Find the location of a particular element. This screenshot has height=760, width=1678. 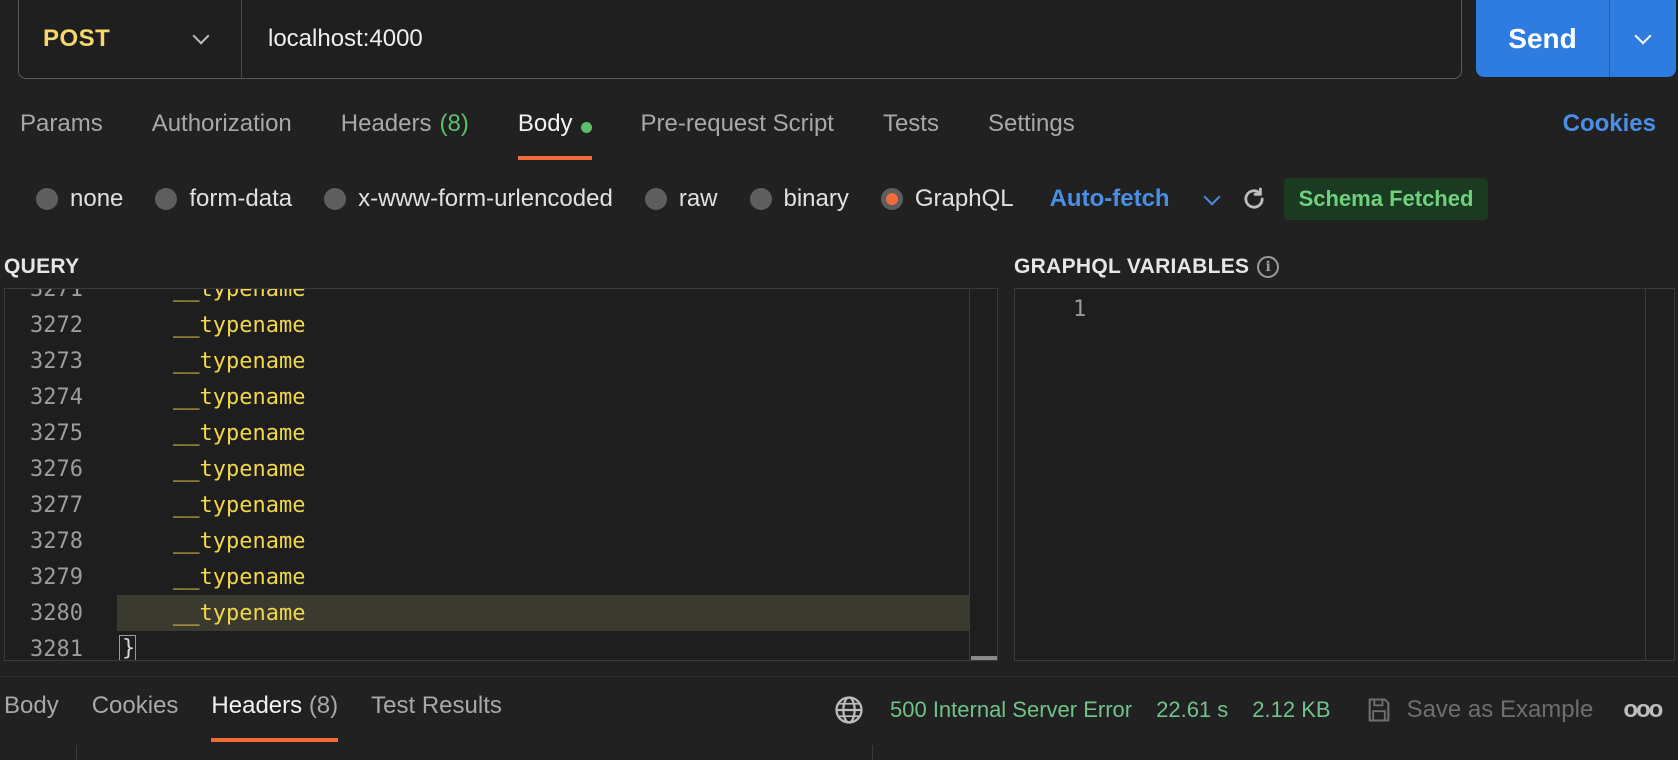

code-line: 3273 __typename is located at coordinates (487, 361).